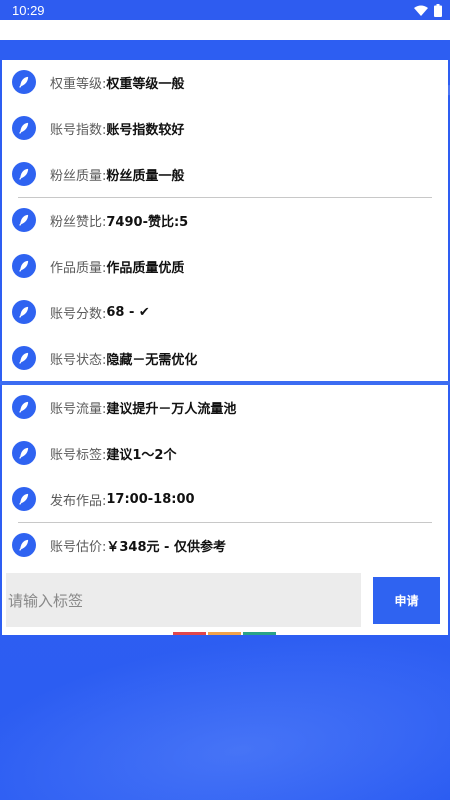  I want to click on battery-icon, so click(438, 10).